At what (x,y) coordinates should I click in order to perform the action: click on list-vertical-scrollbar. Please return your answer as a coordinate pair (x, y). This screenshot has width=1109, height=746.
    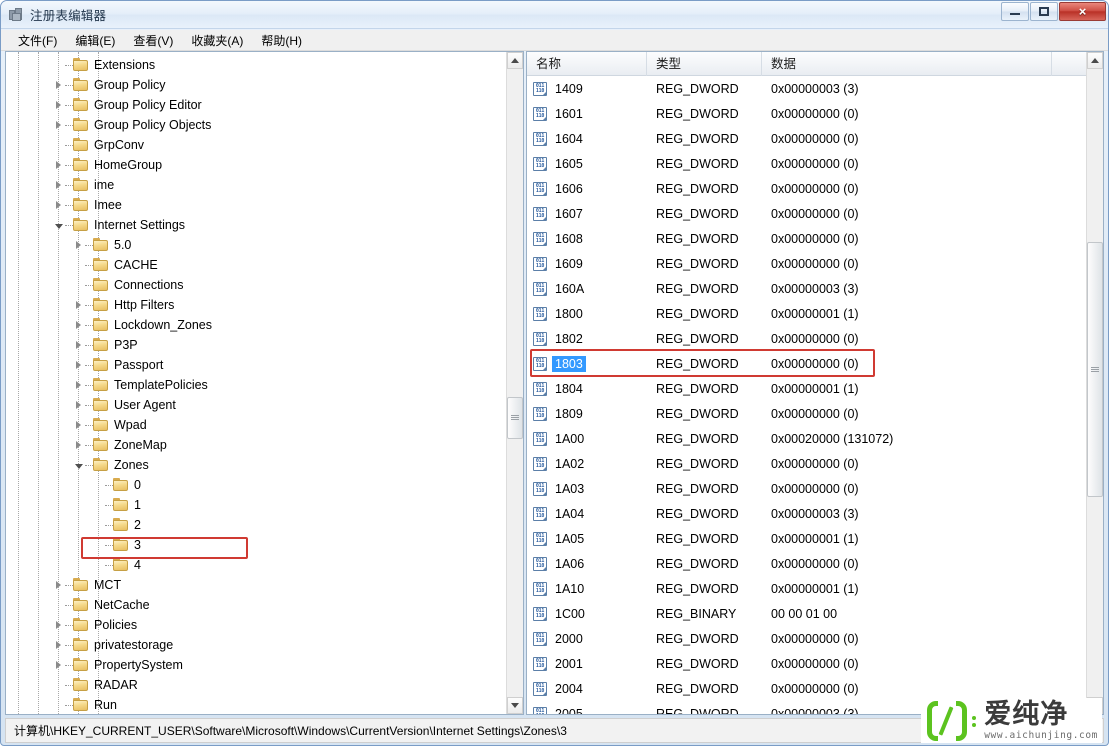
    Looking at the image, I should click on (1094, 383).